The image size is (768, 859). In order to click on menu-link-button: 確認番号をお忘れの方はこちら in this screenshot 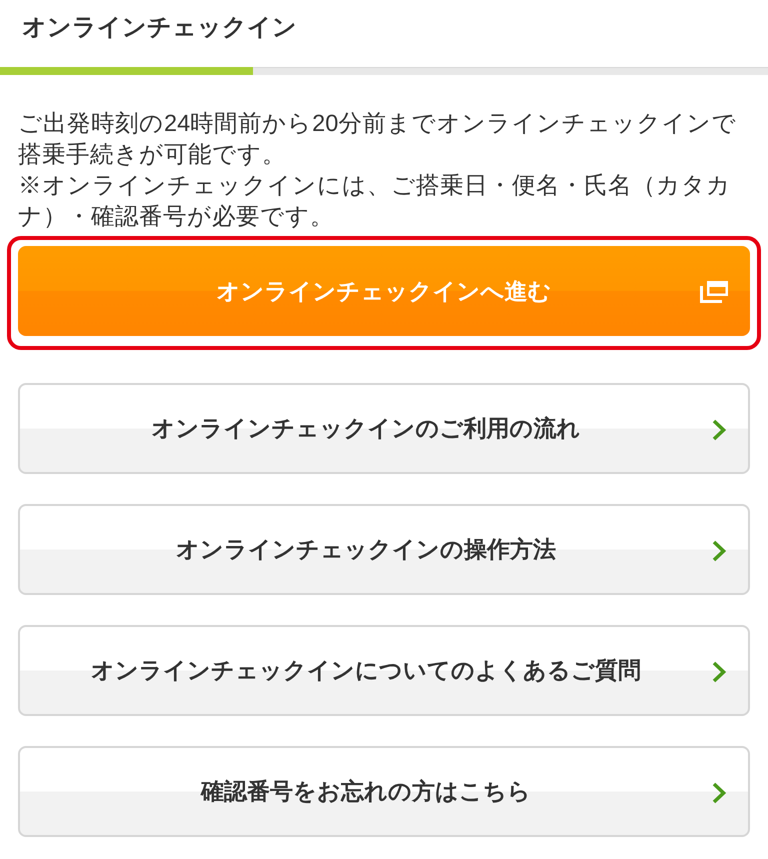, I will do `click(384, 791)`.